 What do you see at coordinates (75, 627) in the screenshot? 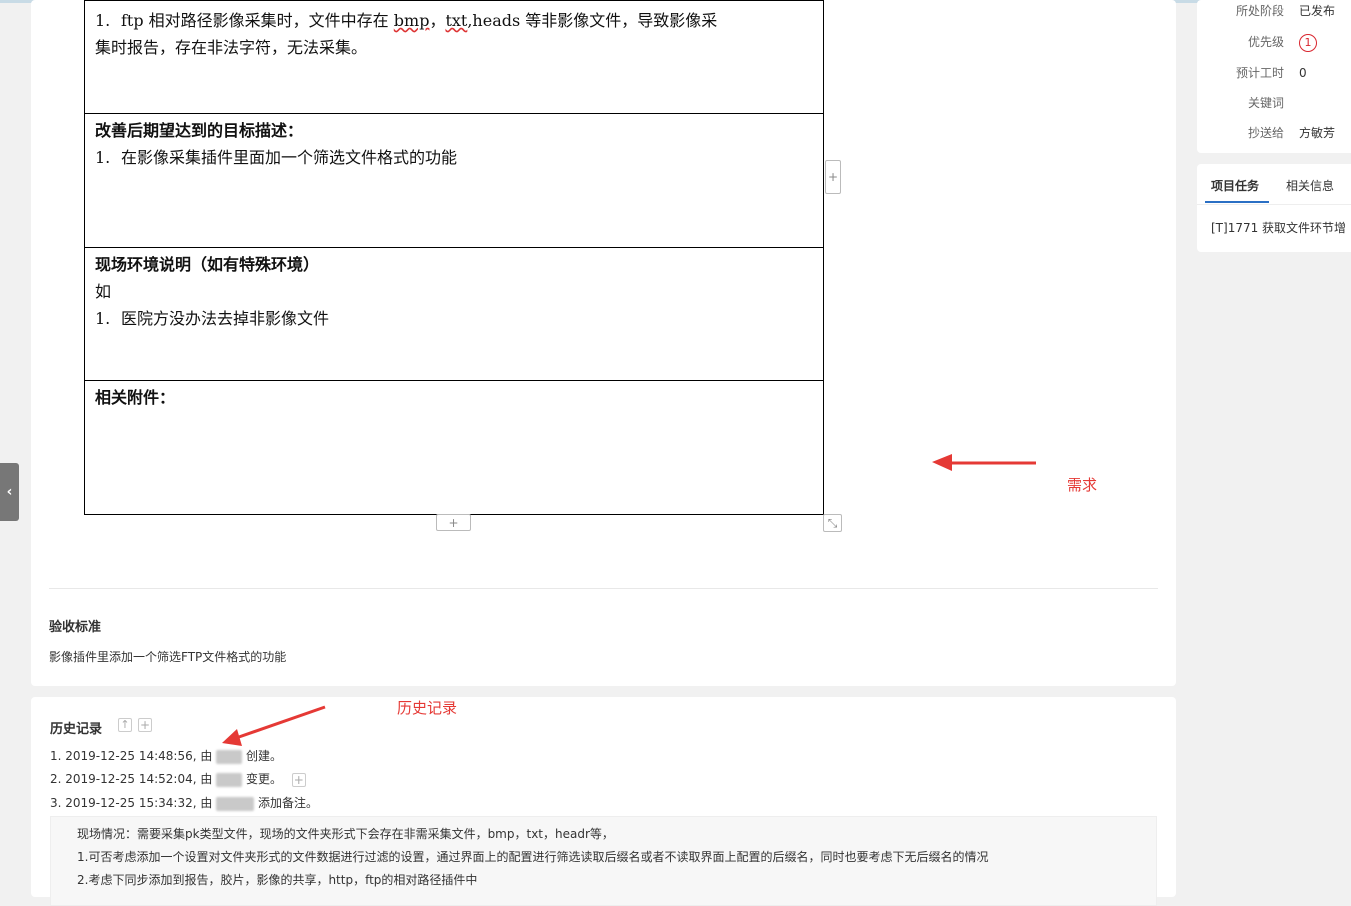
I see `acceptance-title: 验收标准` at bounding box center [75, 627].